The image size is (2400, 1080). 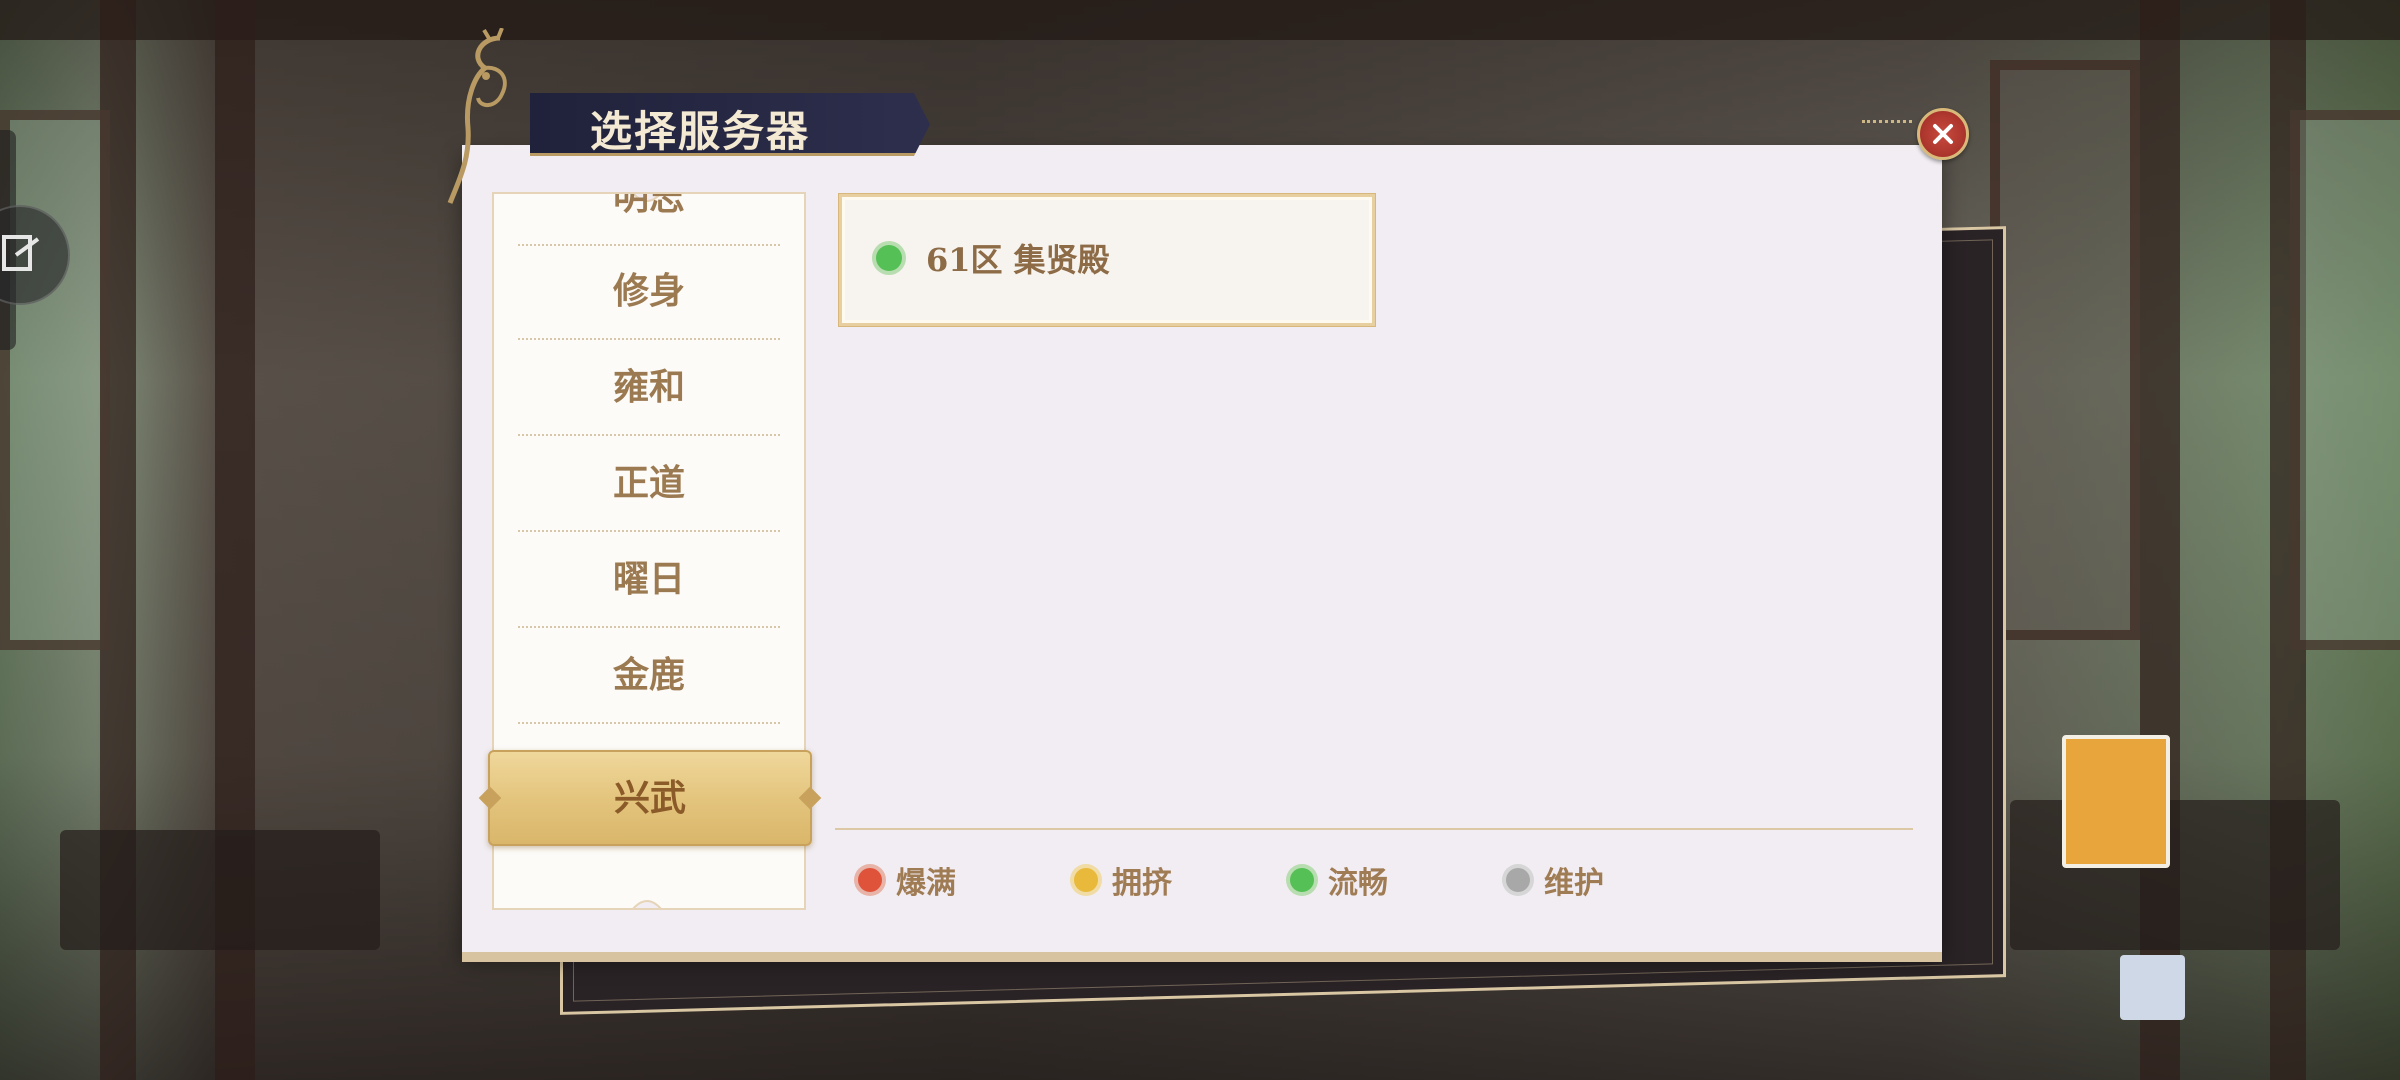 I want to click on share-icon, so click(x=21, y=253).